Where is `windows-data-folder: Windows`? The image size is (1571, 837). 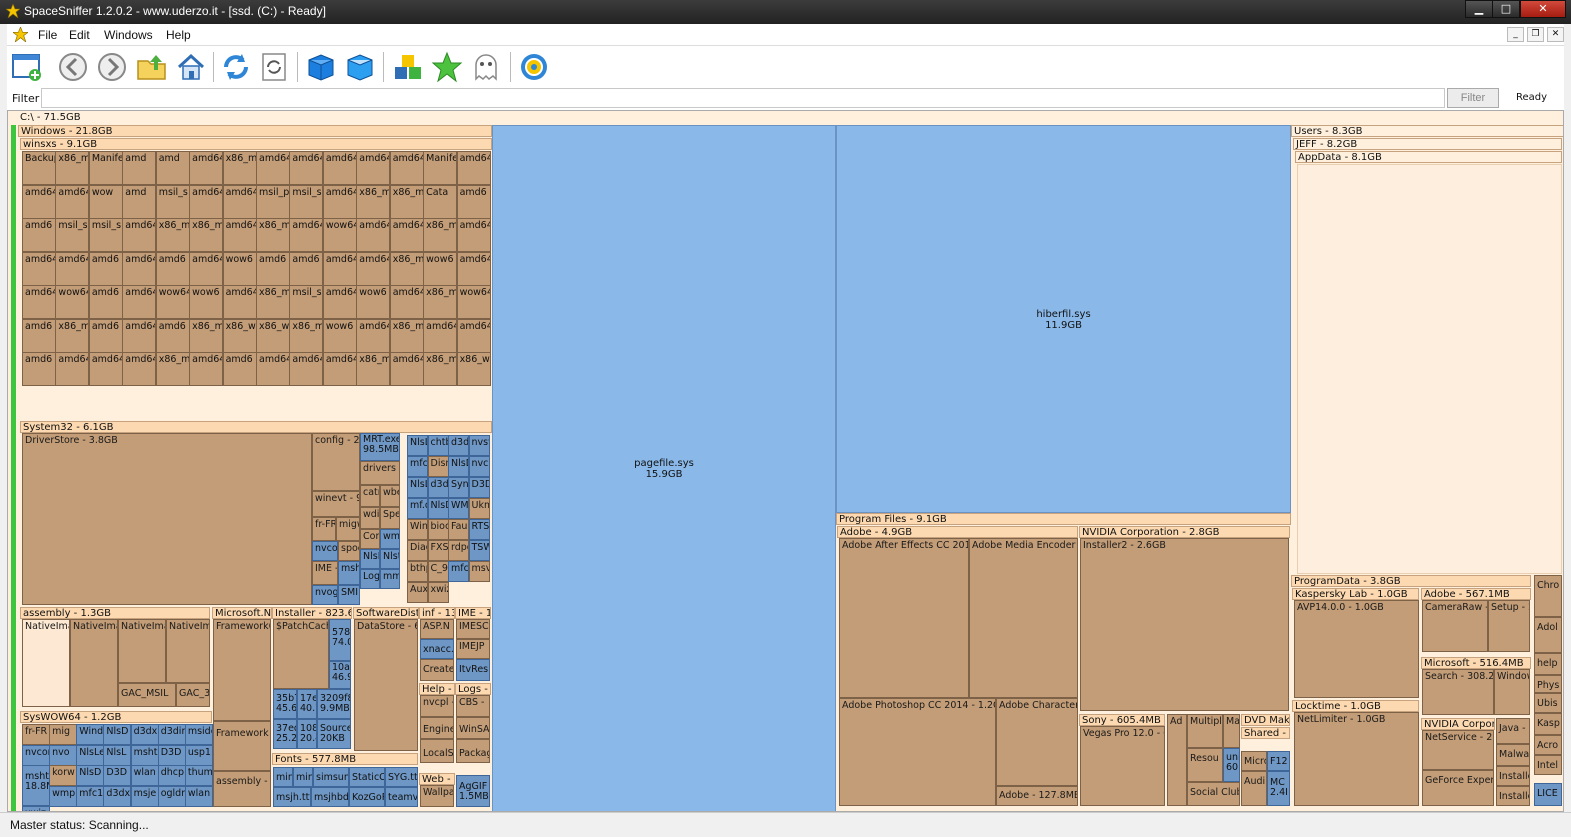
windows-data-folder: Windows is located at coordinates (1512, 692).